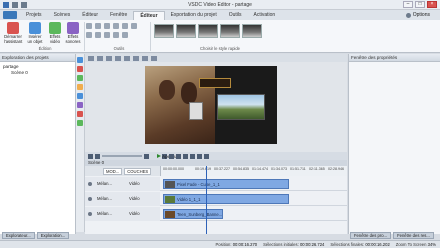 The width and height of the screenshot is (440, 248). I want to click on position-label: Position:, so click(223, 244).